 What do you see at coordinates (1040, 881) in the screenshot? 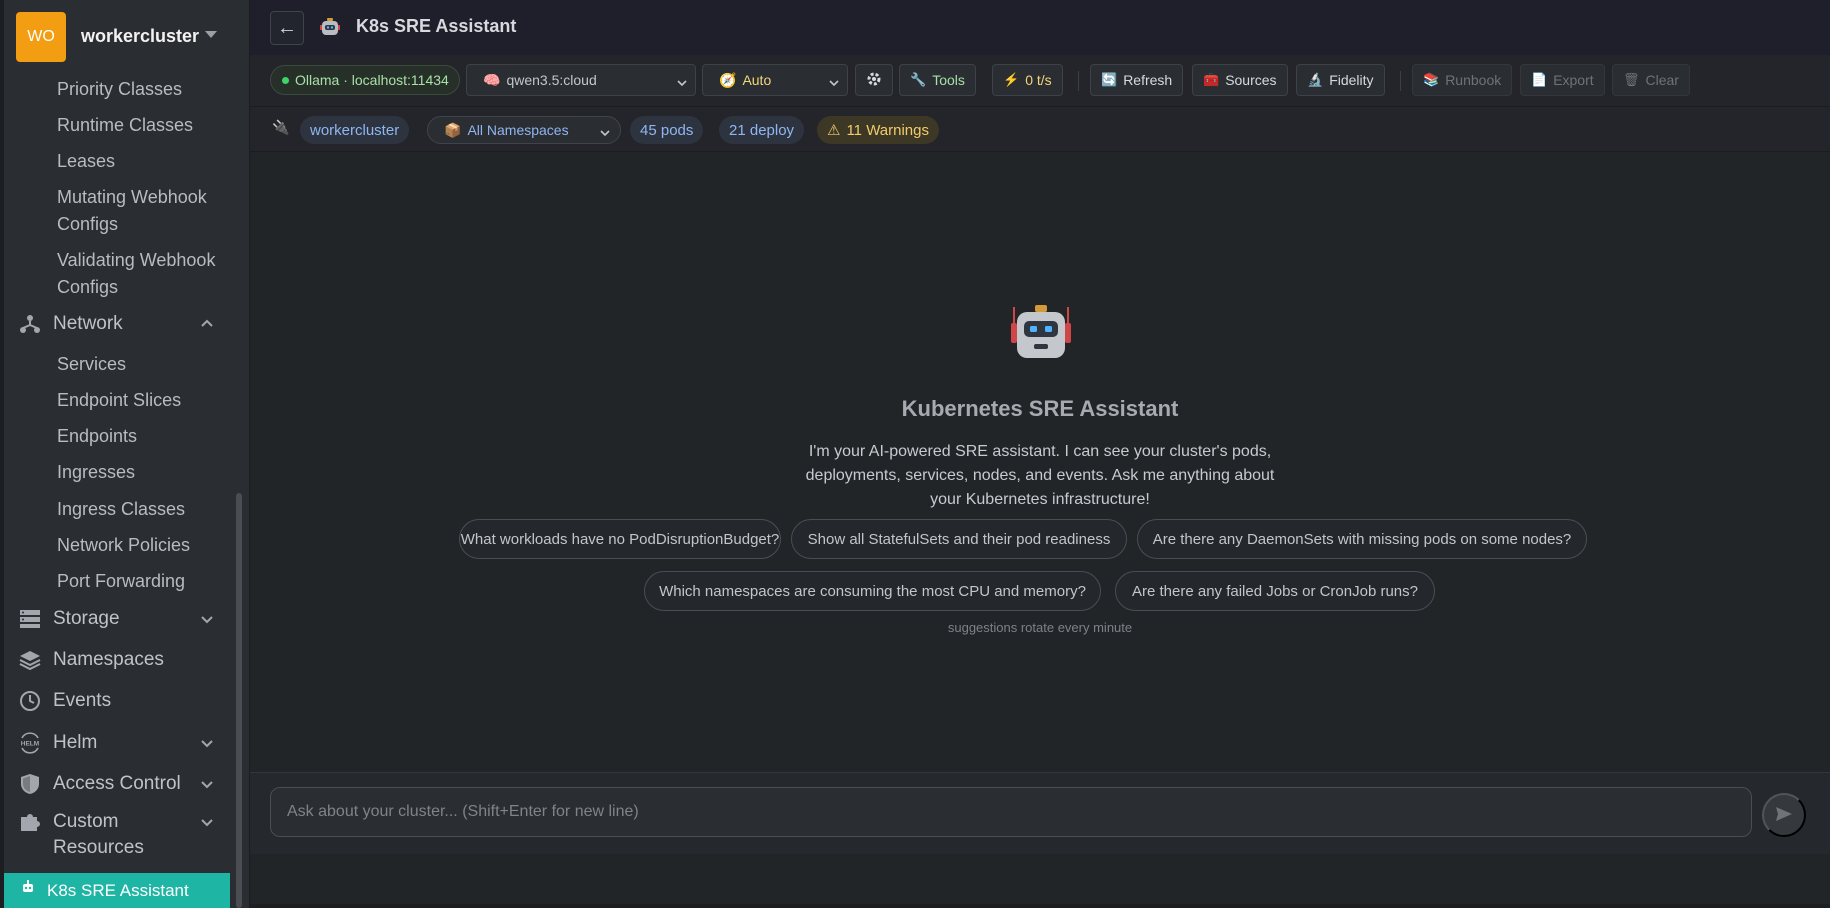
I see `footer-strip` at bounding box center [1040, 881].